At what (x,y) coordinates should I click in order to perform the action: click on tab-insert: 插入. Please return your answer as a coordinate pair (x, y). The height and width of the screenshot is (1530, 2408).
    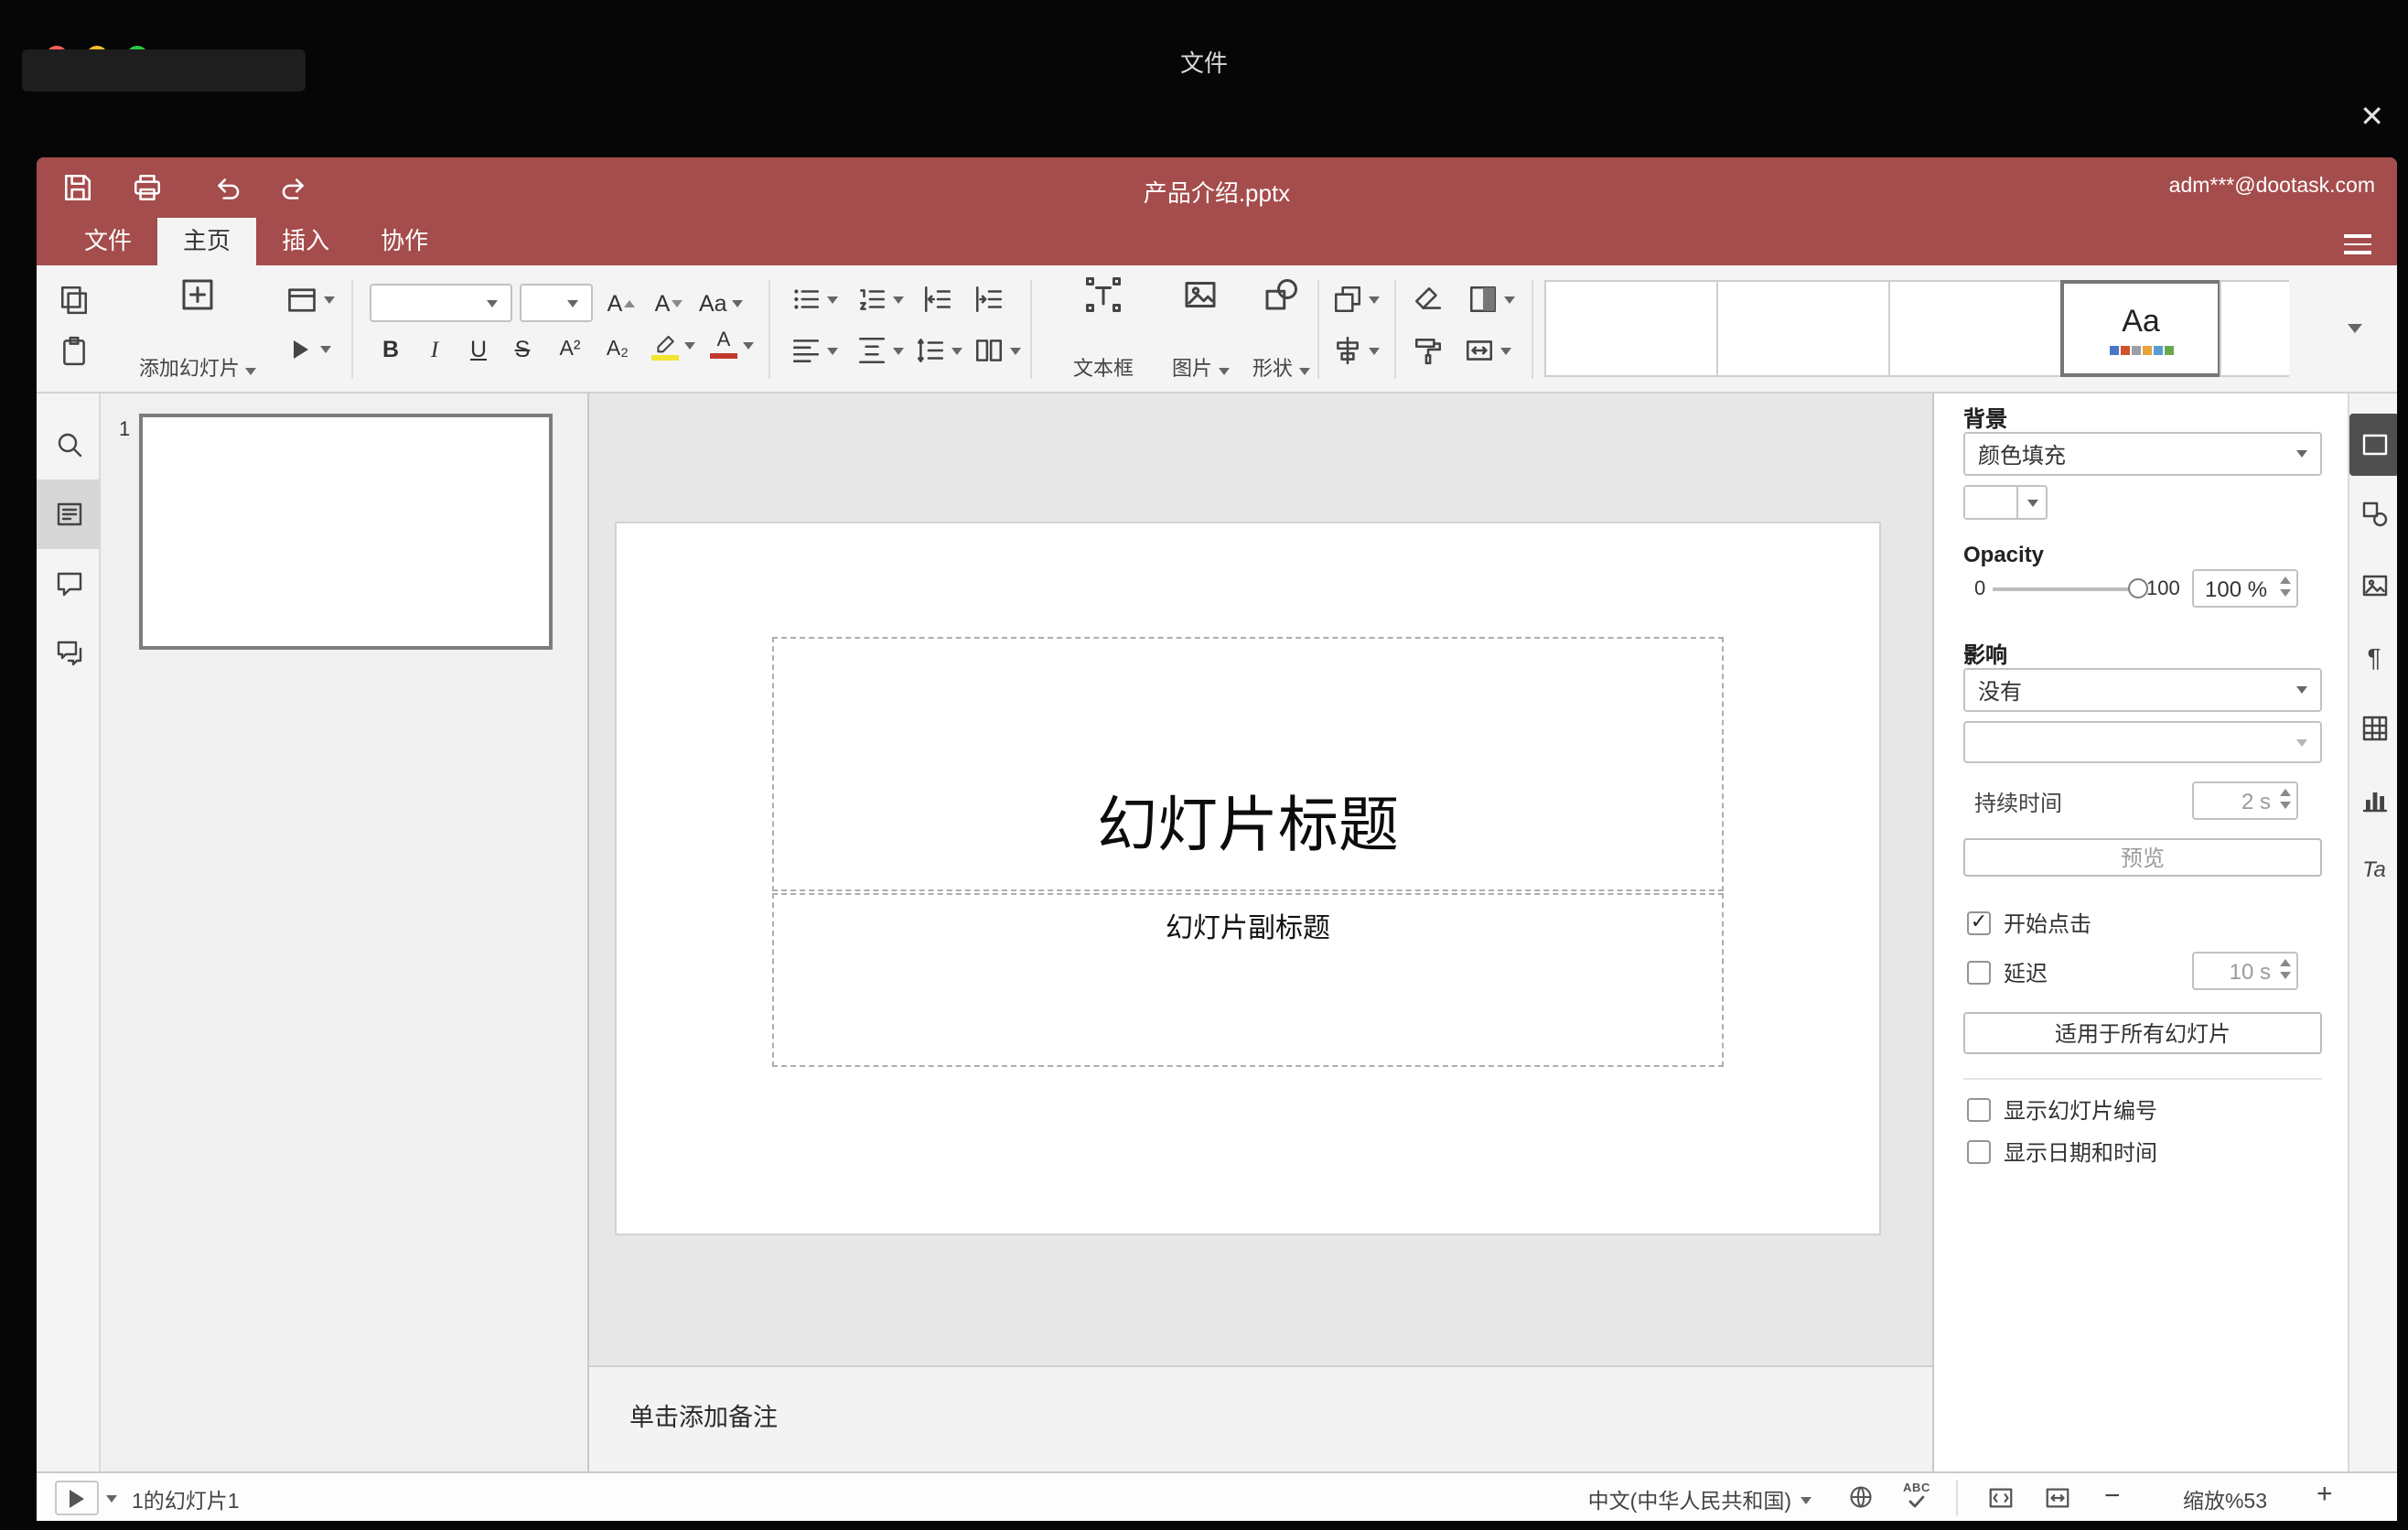
    Looking at the image, I should click on (305, 241).